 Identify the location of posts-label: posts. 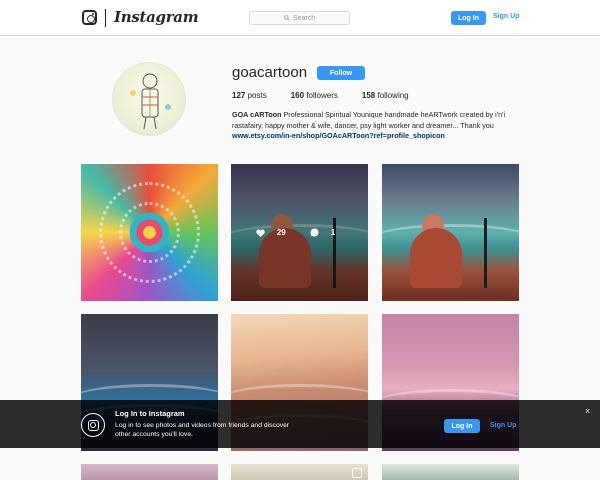
(257, 95).